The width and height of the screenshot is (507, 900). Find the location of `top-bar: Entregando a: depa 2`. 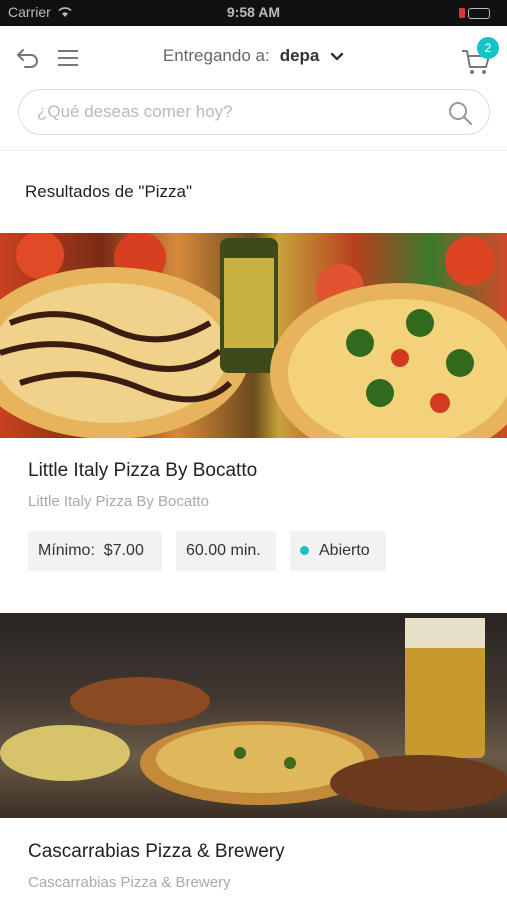

top-bar: Entregando a: depa 2 is located at coordinates (253, 57).